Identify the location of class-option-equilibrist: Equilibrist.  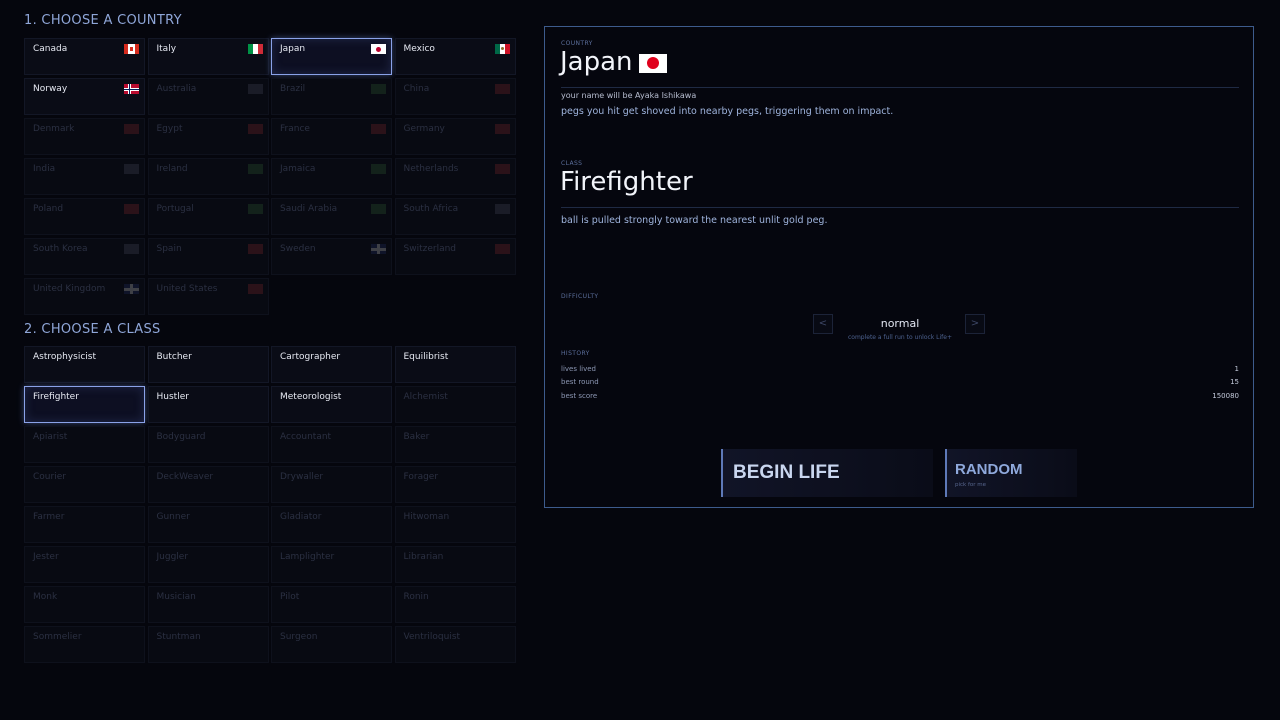
(455, 364).